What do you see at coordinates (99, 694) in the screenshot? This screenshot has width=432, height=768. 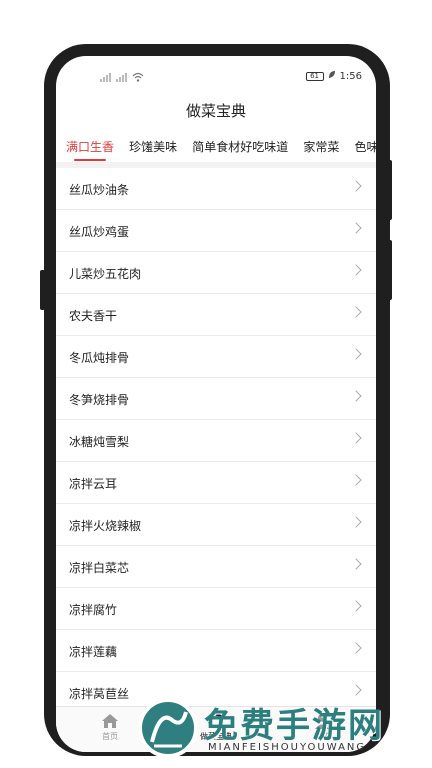 I see `list-item-label: 凉拌莴苣丝` at bounding box center [99, 694].